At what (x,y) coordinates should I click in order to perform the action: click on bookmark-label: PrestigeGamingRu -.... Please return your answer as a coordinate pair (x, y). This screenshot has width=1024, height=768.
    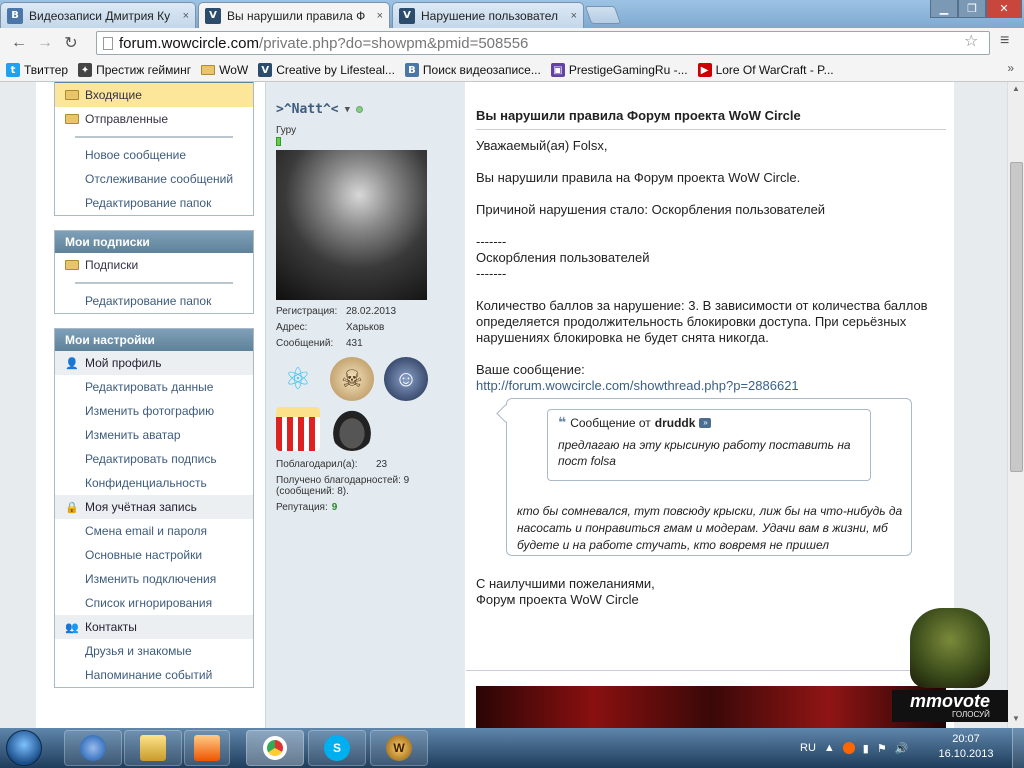
    Looking at the image, I should click on (628, 69).